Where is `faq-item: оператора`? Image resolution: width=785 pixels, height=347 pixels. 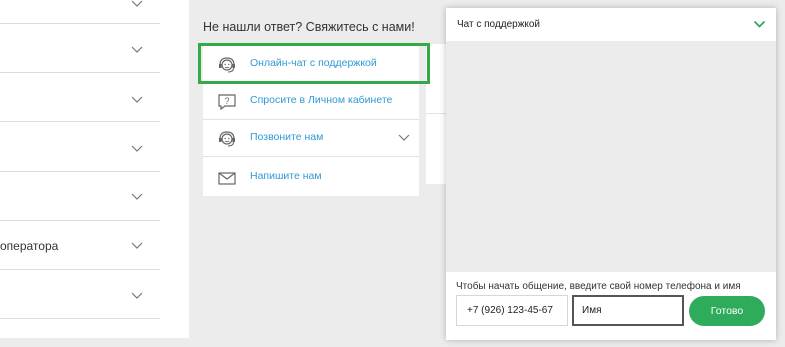
faq-item: оператора is located at coordinates (80, 245).